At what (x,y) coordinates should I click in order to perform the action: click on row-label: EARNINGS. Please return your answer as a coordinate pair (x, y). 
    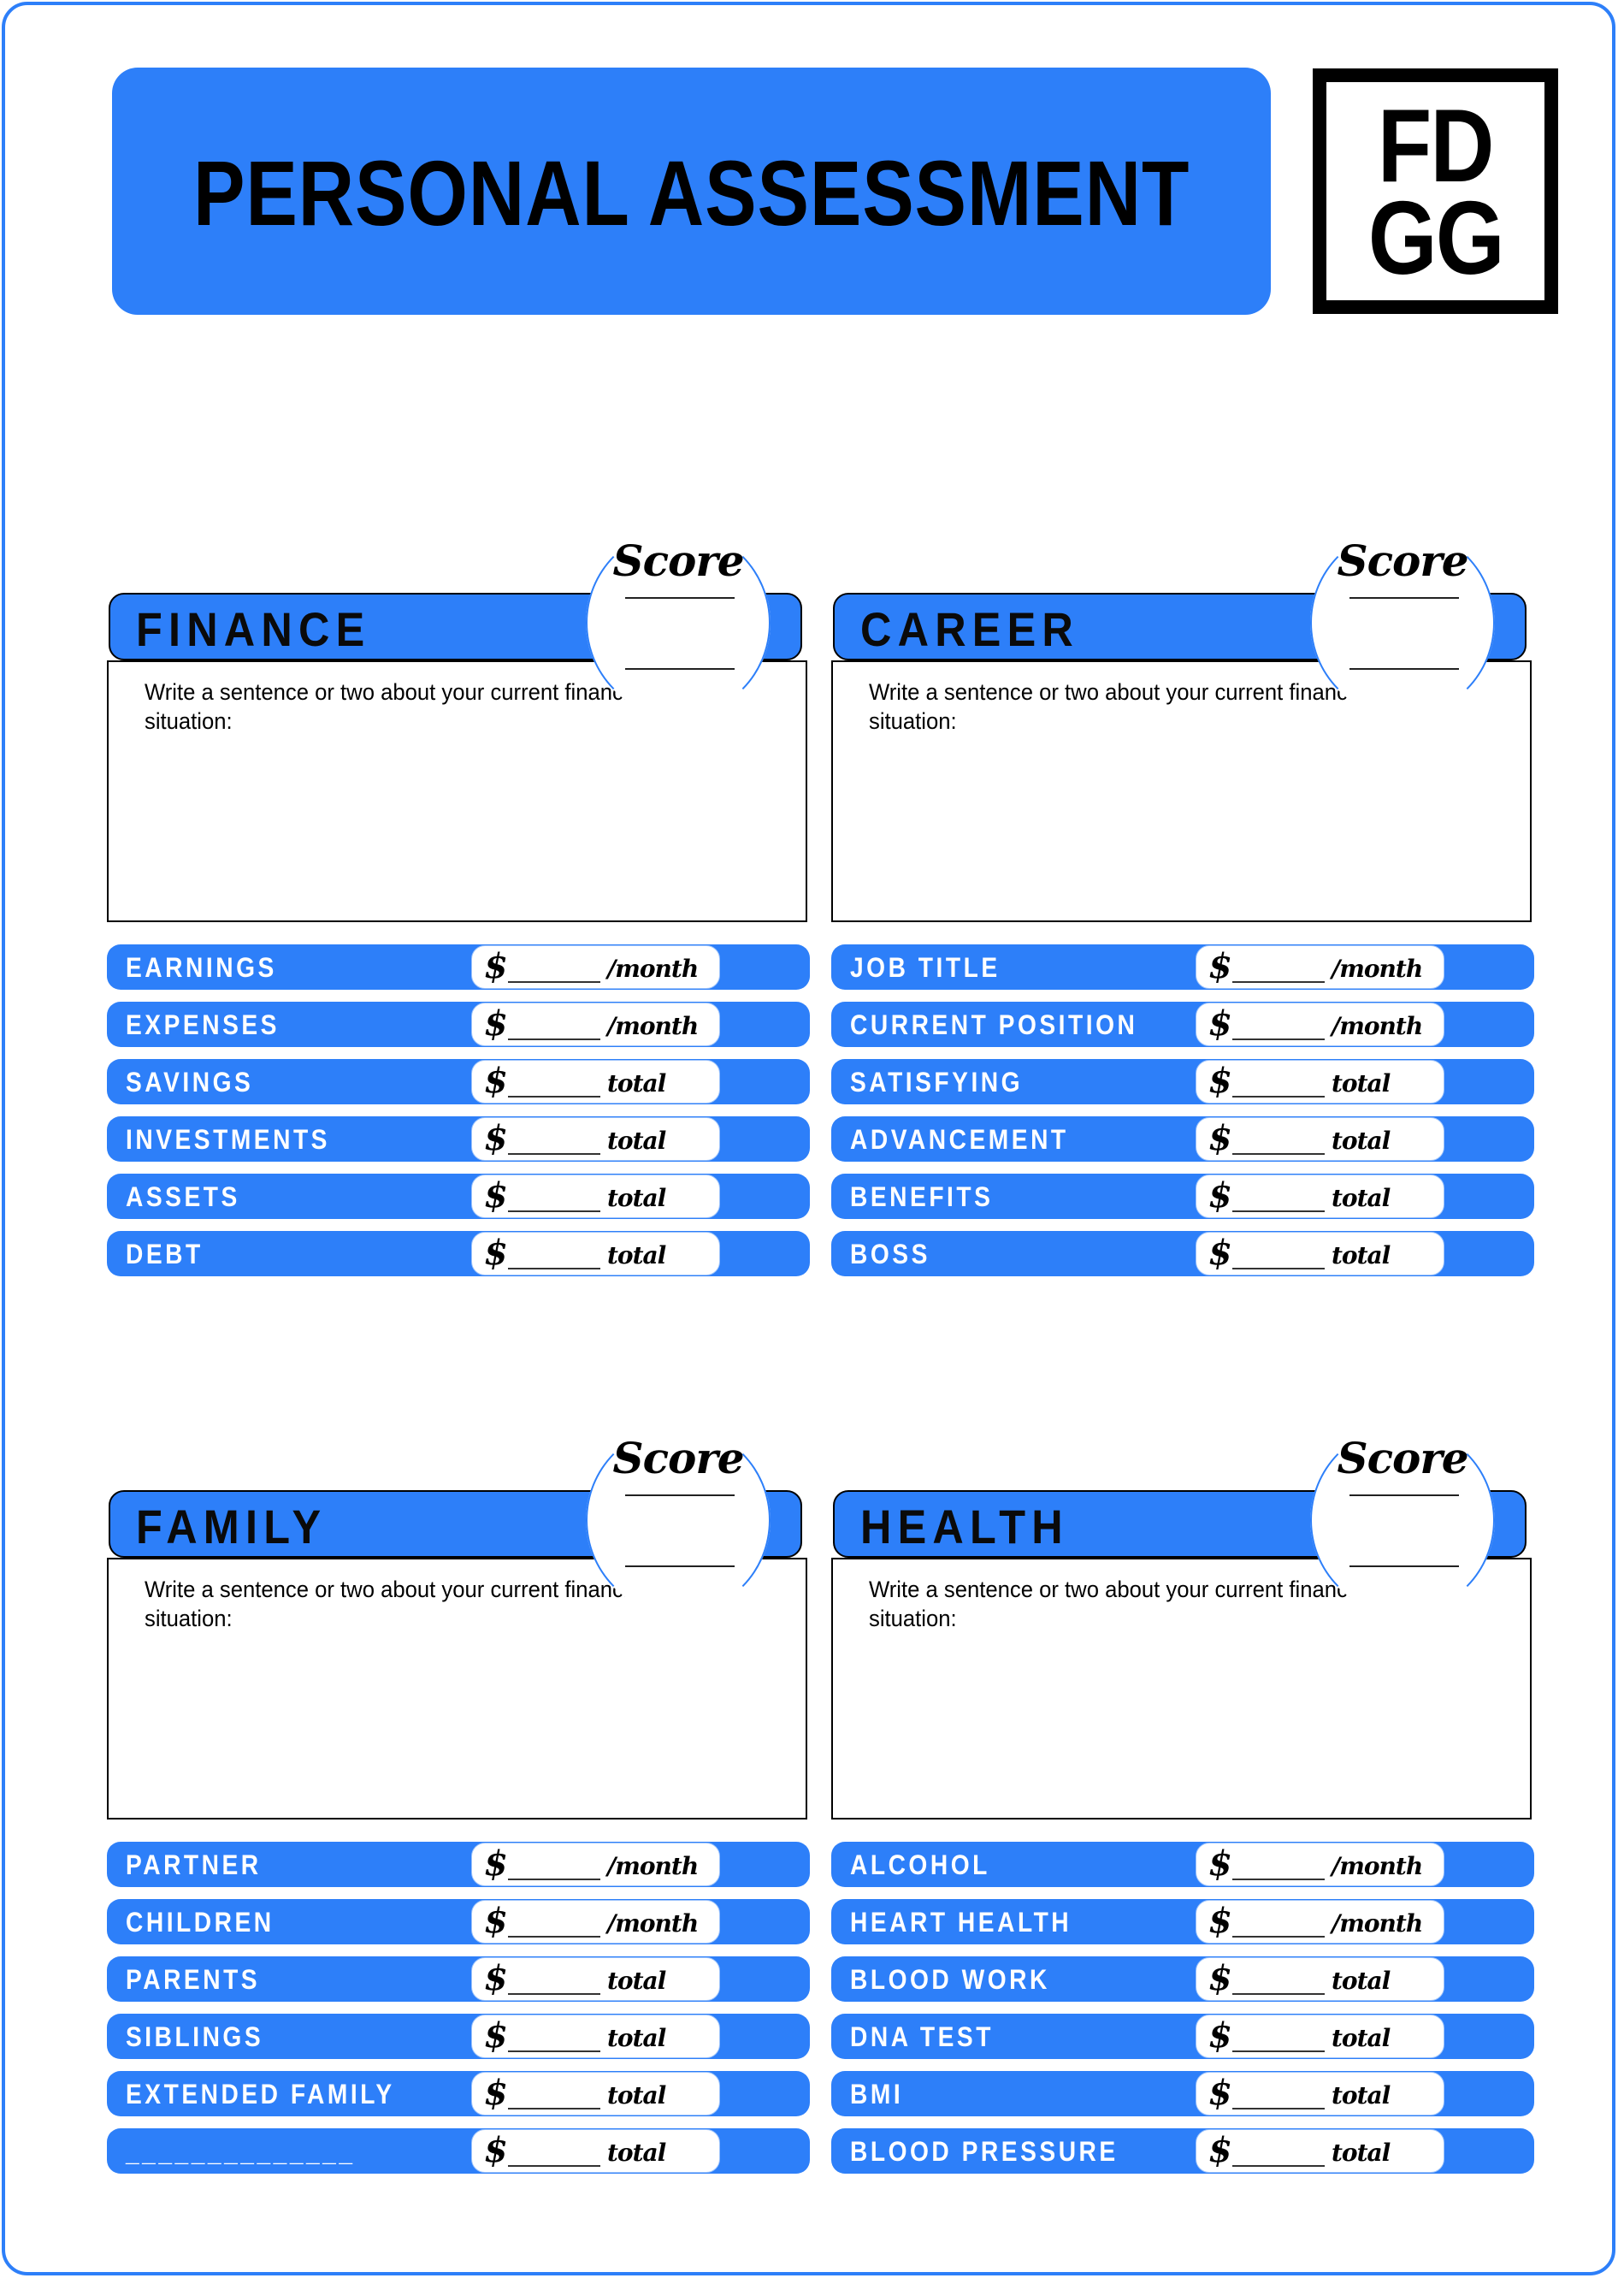
    Looking at the image, I should click on (201, 967).